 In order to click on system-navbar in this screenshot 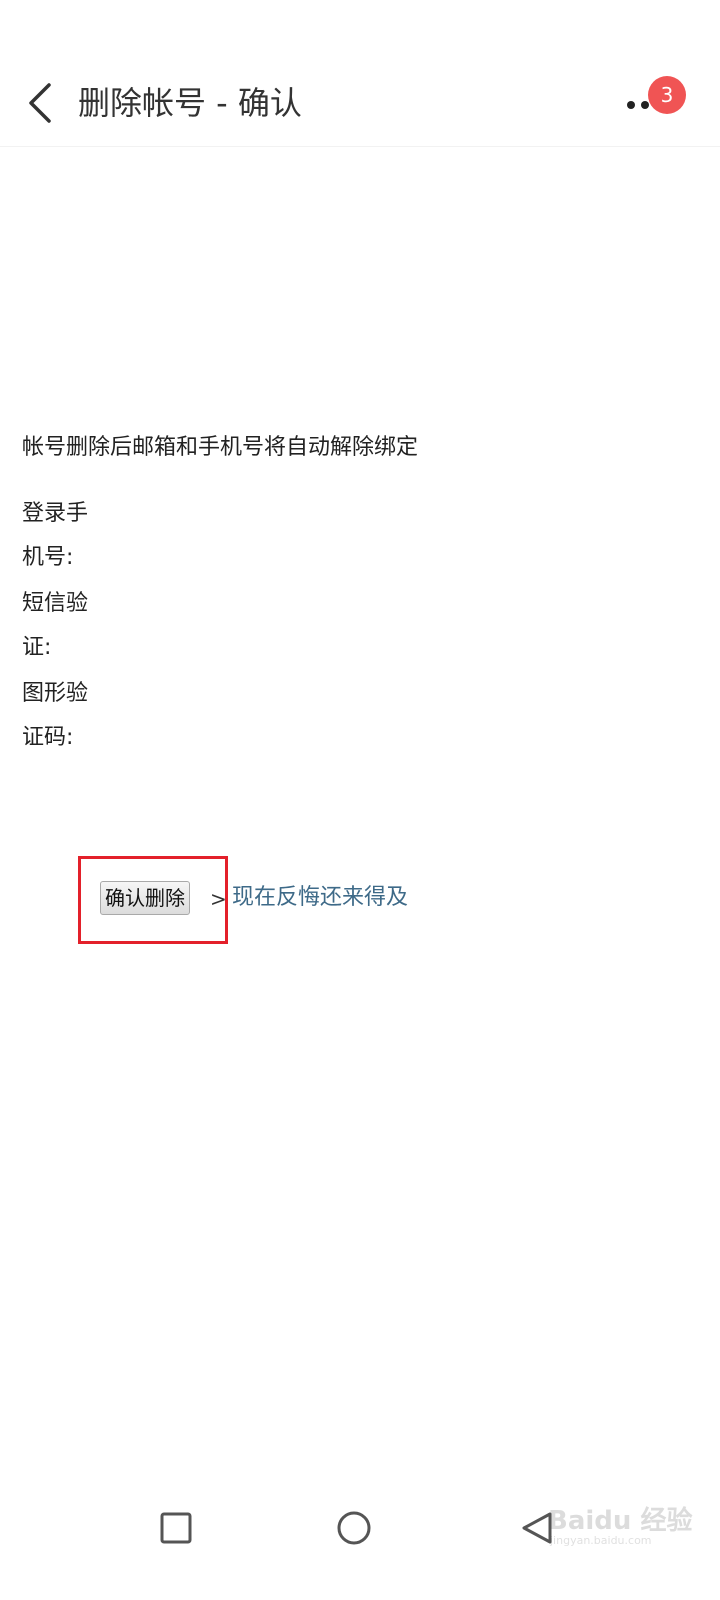, I will do `click(360, 1530)`.